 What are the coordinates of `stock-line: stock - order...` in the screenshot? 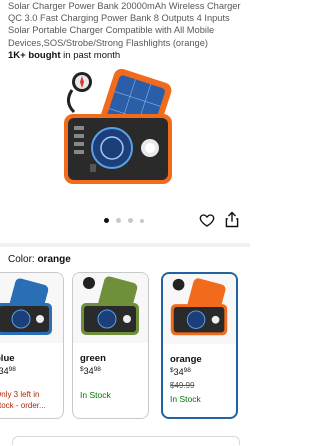 It's located at (23, 405).